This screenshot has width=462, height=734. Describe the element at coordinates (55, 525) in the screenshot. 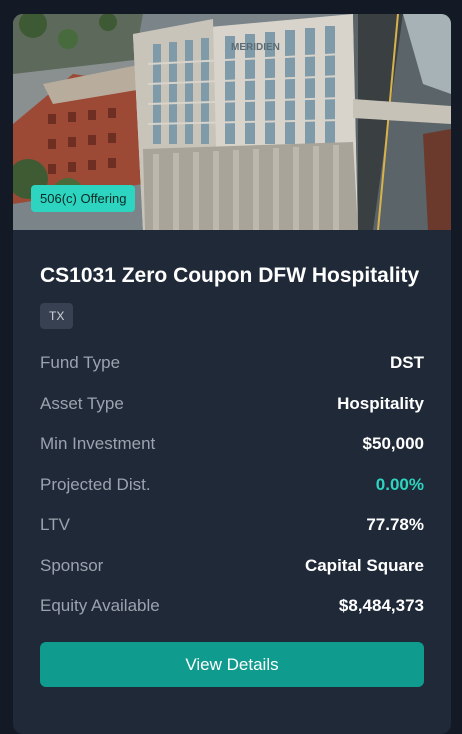

I see `detail-label: LTV` at that location.